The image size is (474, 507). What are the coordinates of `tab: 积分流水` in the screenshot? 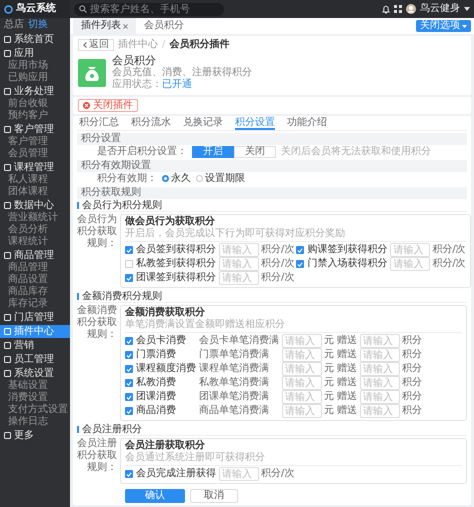 It's located at (151, 123).